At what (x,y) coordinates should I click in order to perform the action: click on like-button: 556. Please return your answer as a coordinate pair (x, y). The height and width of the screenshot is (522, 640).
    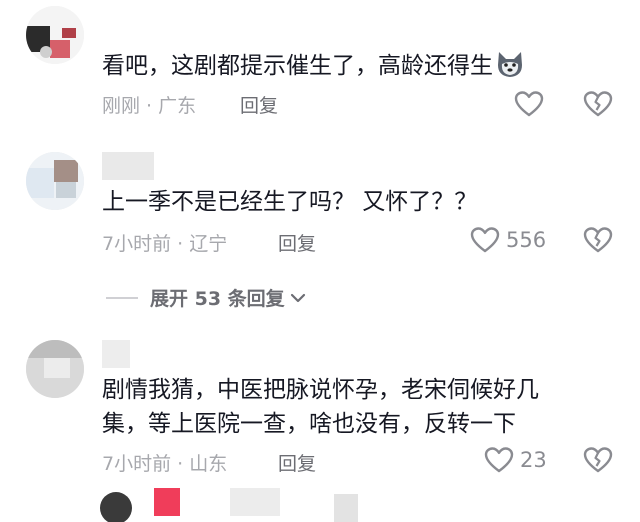
    Looking at the image, I should click on (508, 240).